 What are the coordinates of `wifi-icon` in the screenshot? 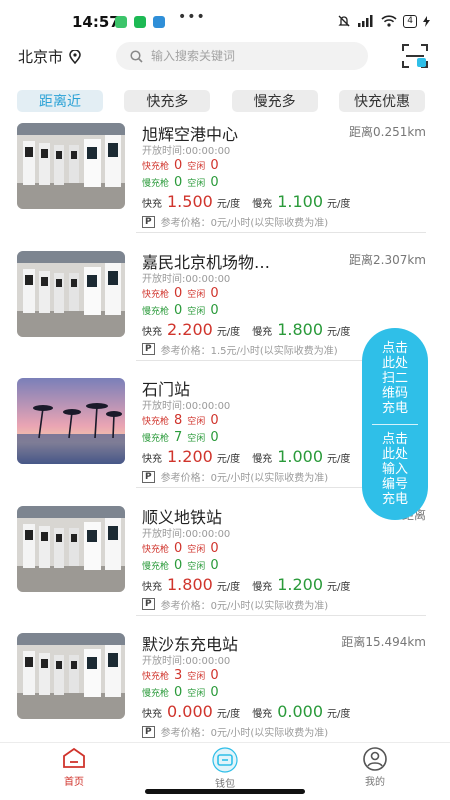 It's located at (389, 21).